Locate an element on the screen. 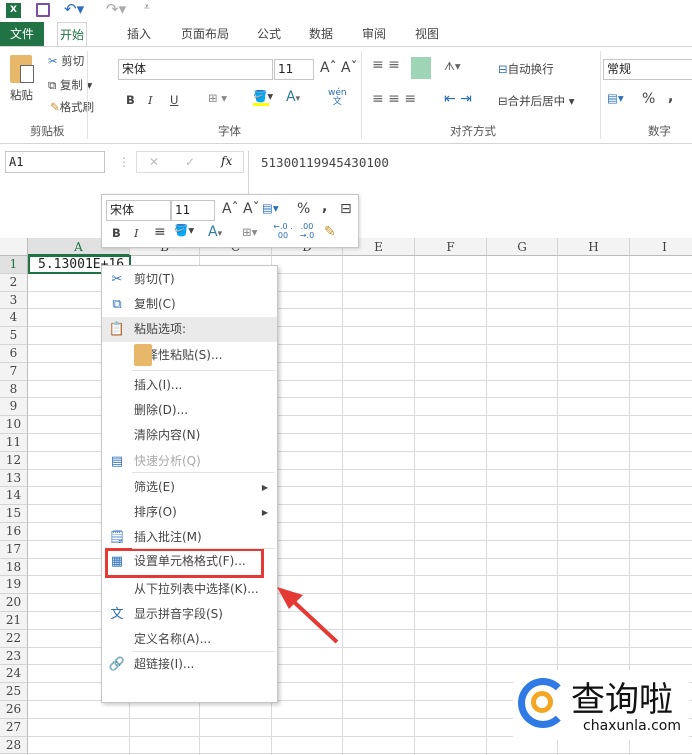 The image size is (692, 755). row-header-21: 21 is located at coordinates (14, 621).